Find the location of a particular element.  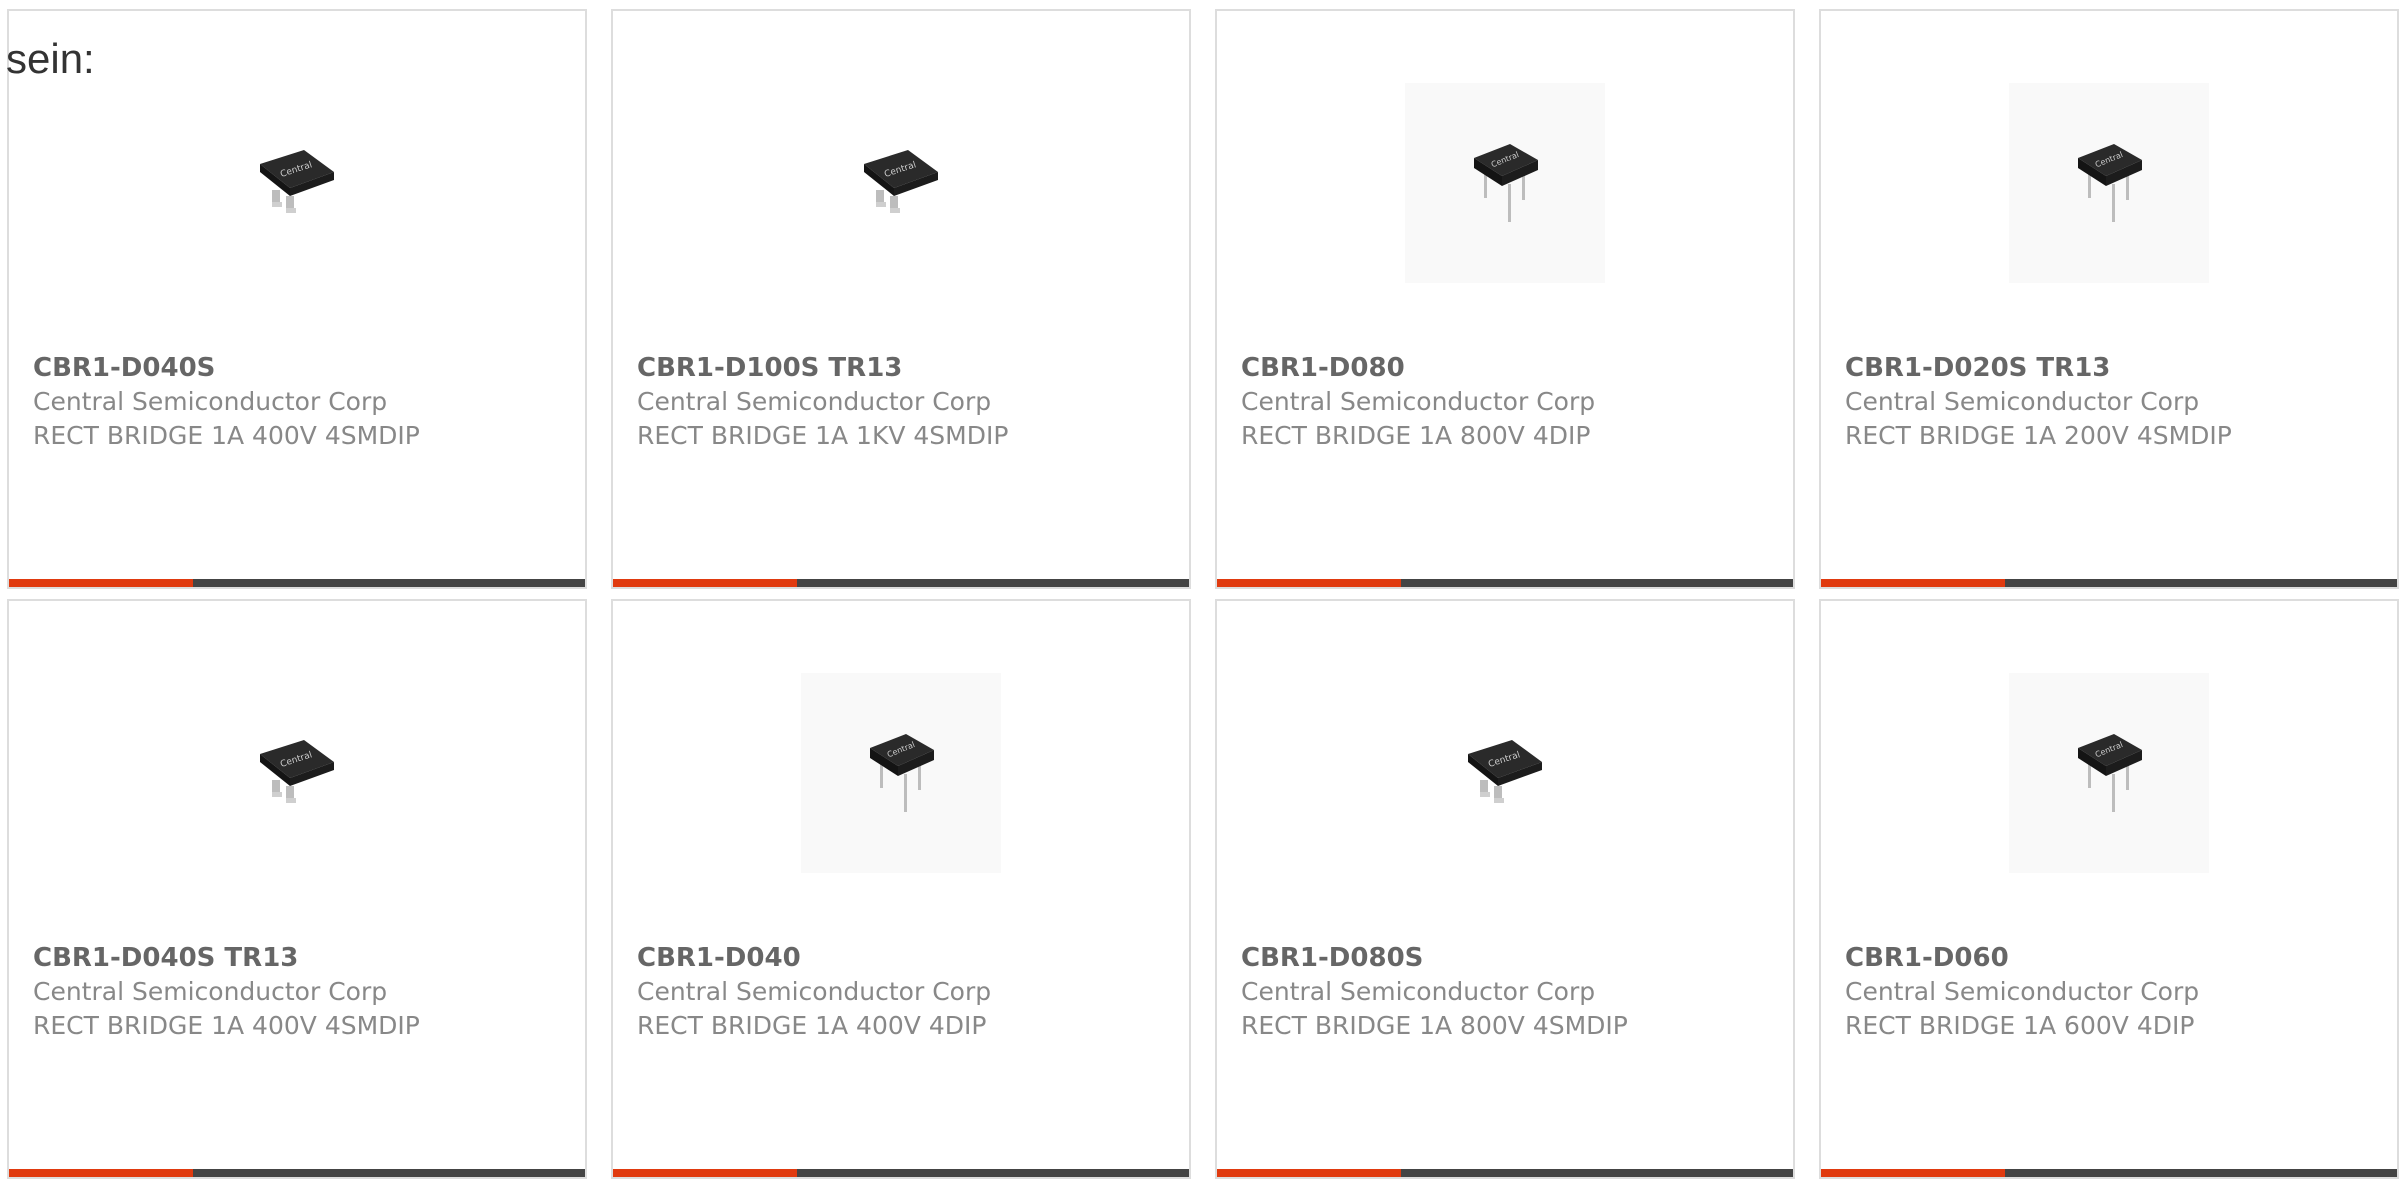

intro-text: sein: is located at coordinates (50, 58).